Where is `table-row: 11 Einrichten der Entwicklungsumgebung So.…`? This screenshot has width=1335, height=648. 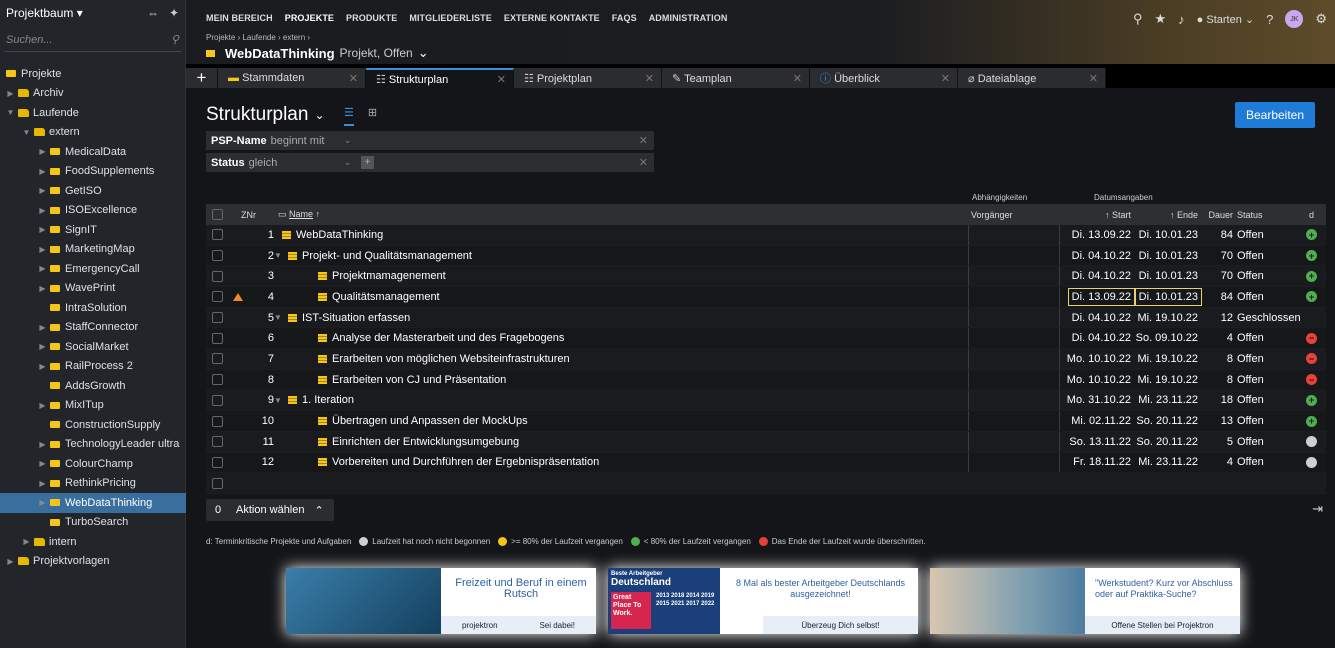
table-row: 11 Einrichten der Entwicklungsumgebung So.… is located at coordinates (766, 442).